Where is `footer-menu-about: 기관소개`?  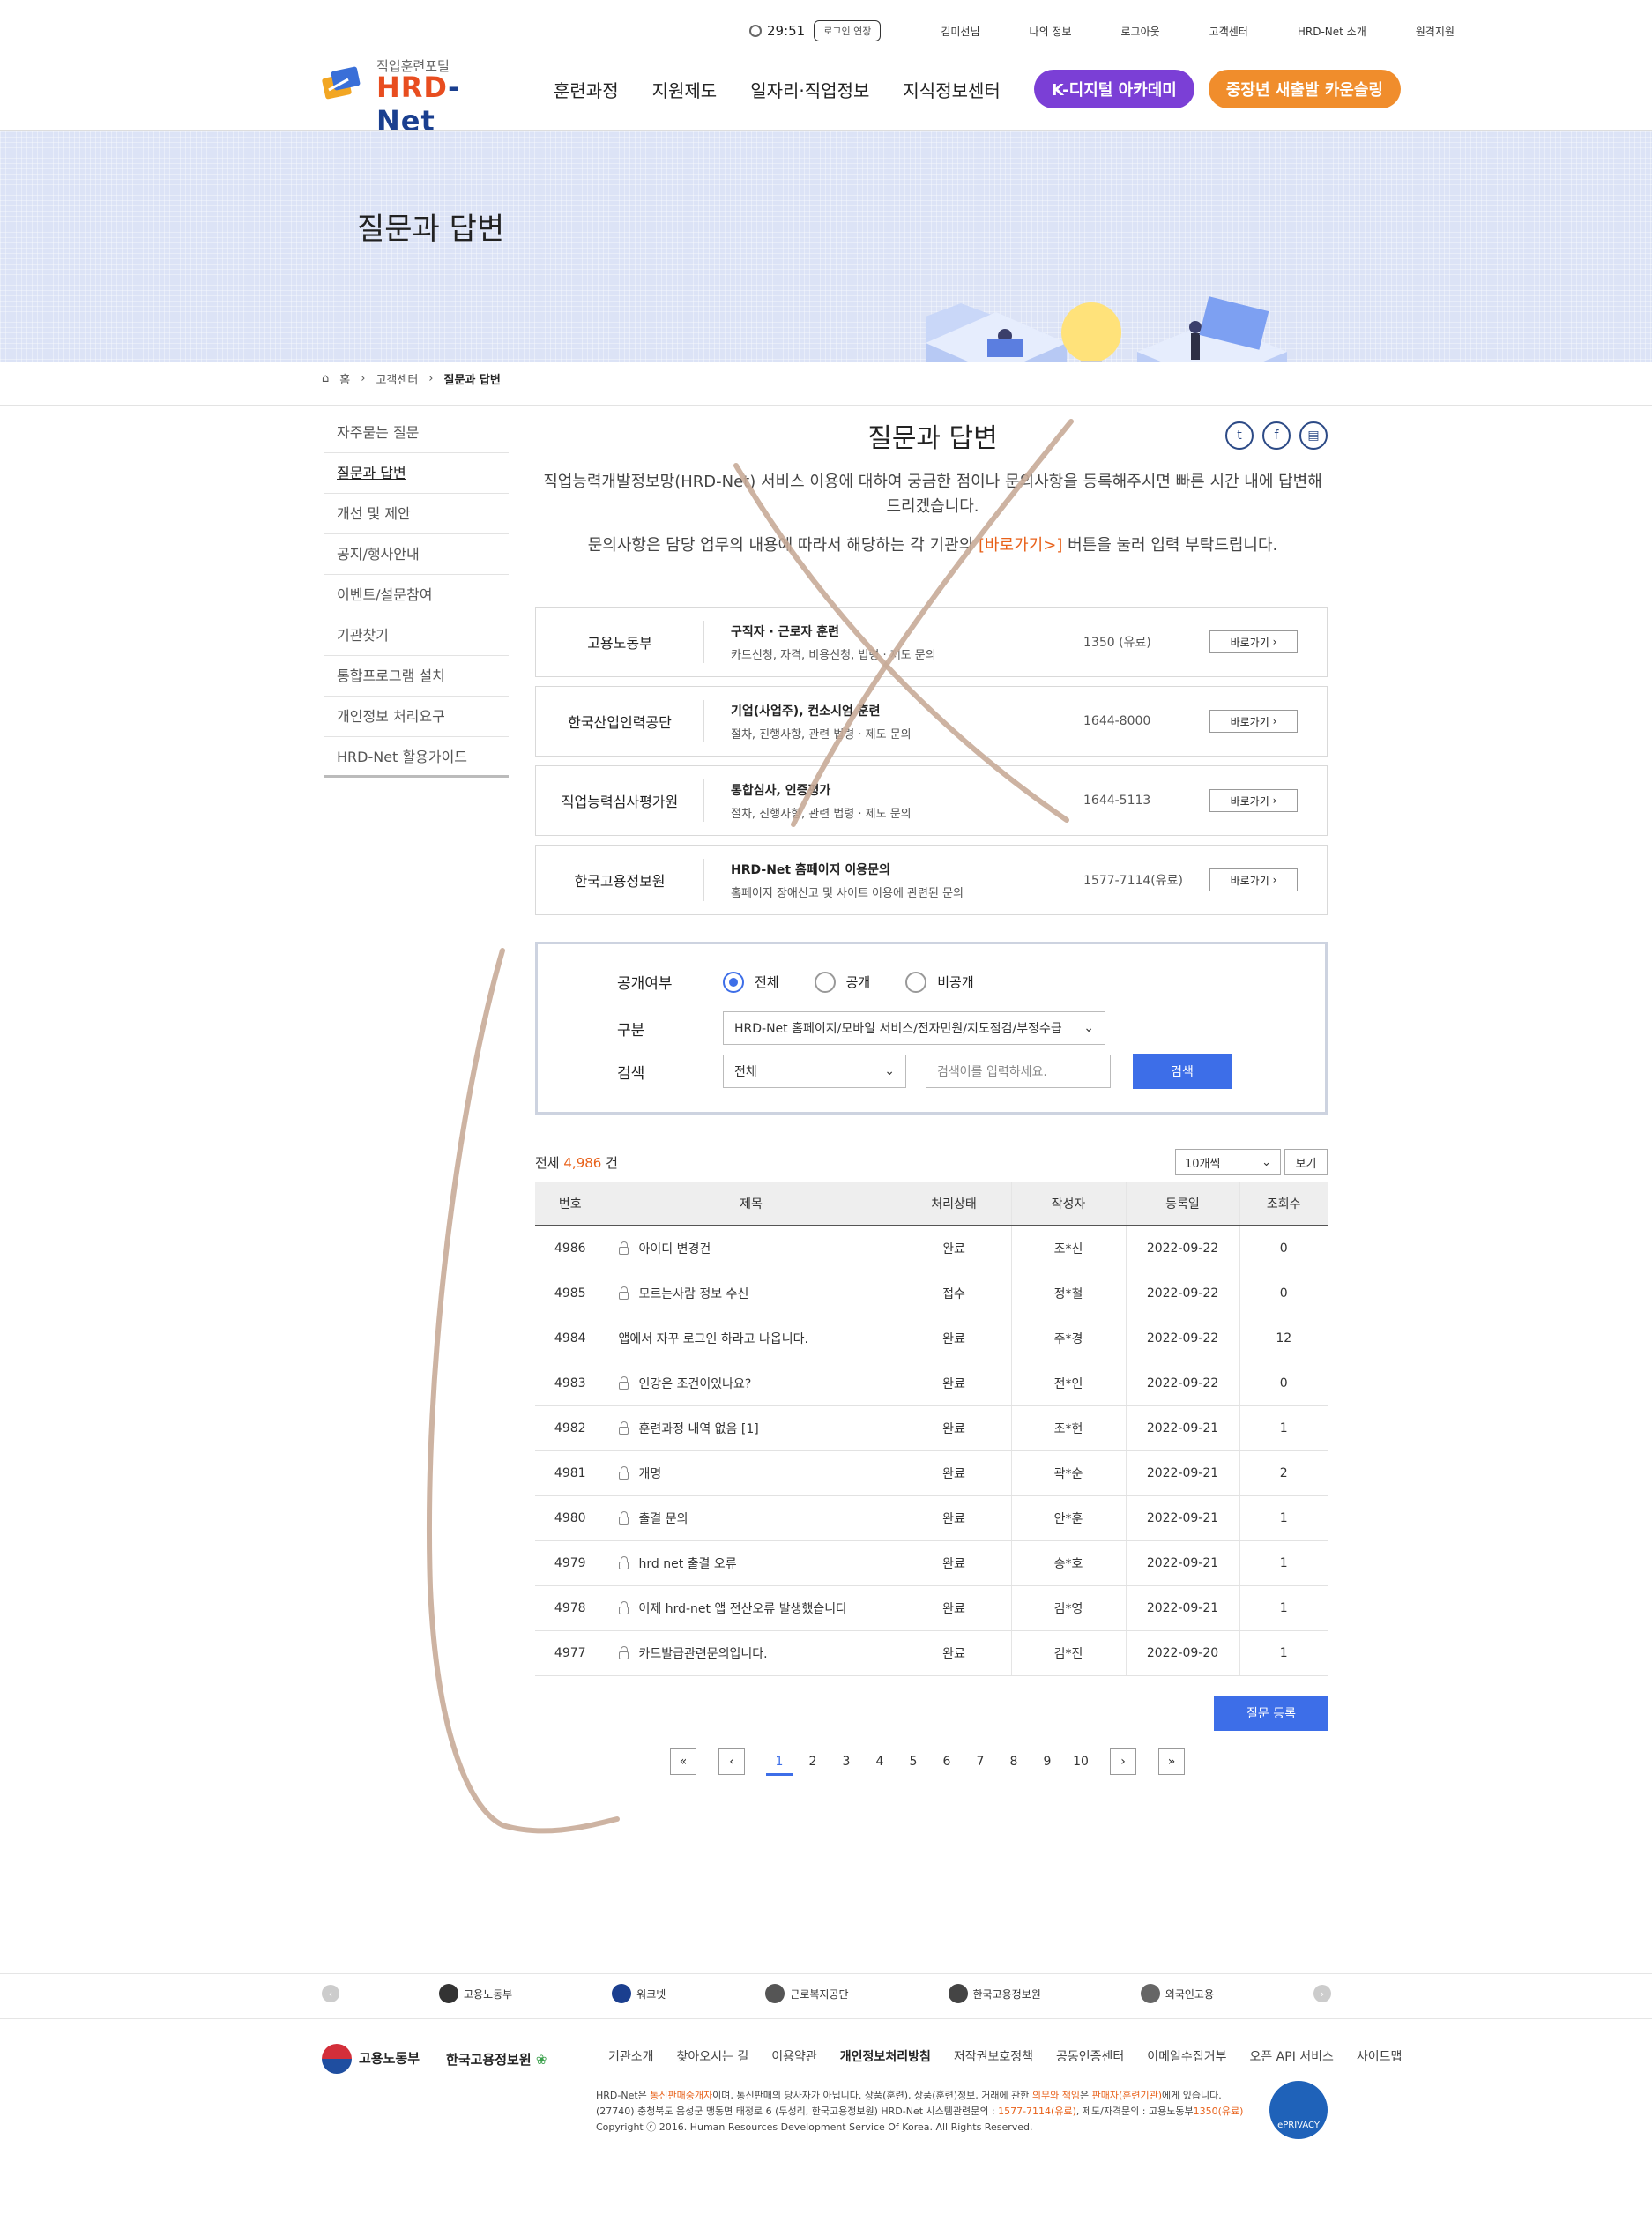
footer-menu-about: 기관소개 is located at coordinates (631, 2056).